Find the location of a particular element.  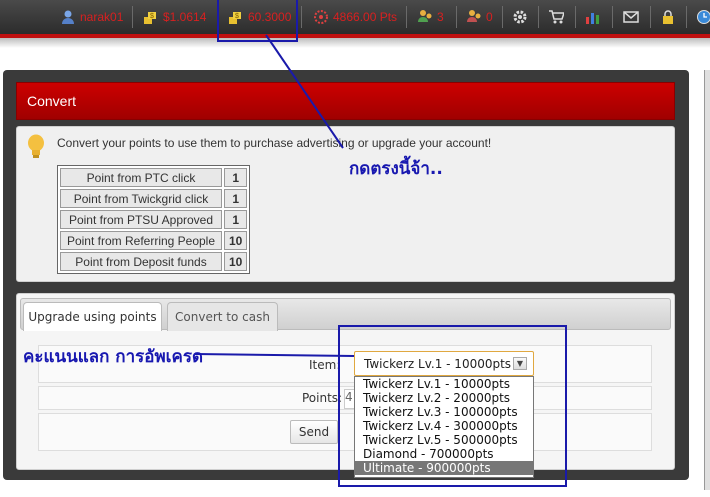

panel-title: Convert is located at coordinates (52, 101).